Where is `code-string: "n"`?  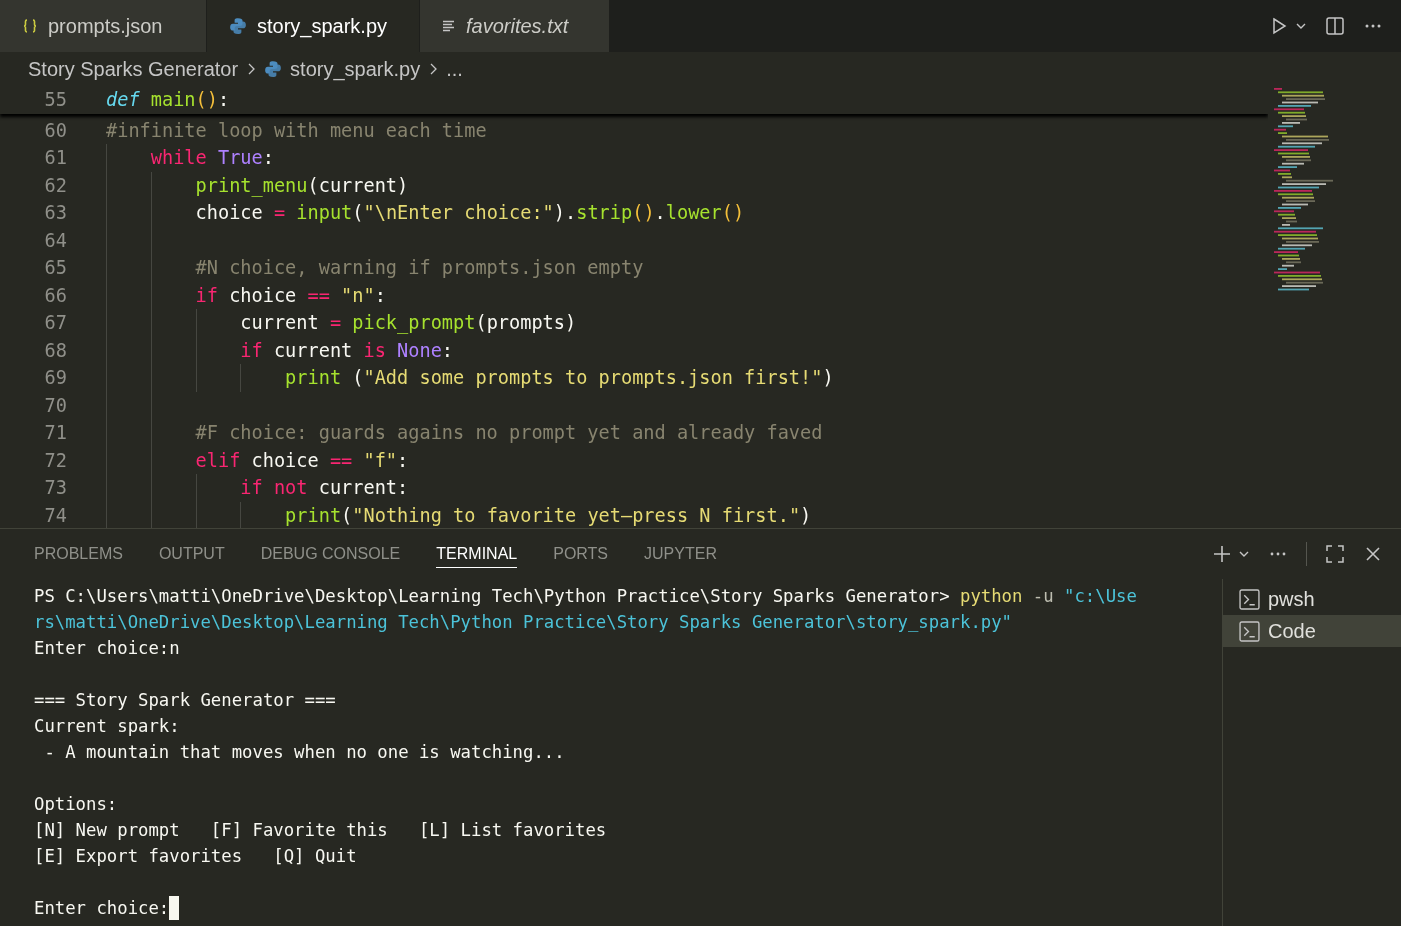
code-string: "n" is located at coordinates (357, 295).